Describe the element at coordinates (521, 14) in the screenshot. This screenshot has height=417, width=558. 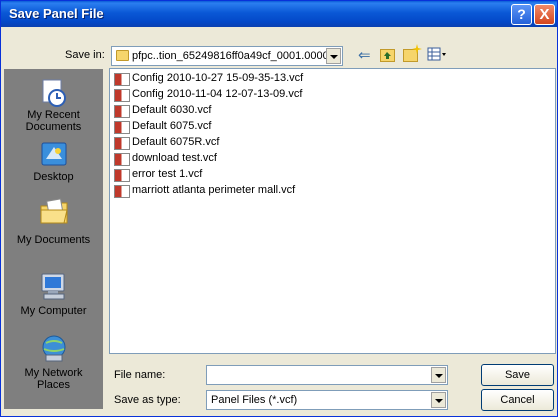
I see `help-button: ?` at that location.